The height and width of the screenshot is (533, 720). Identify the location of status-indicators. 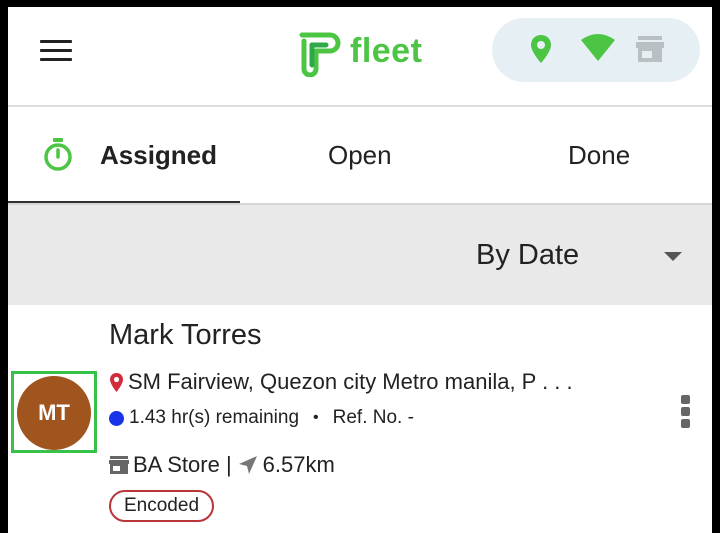
(596, 50).